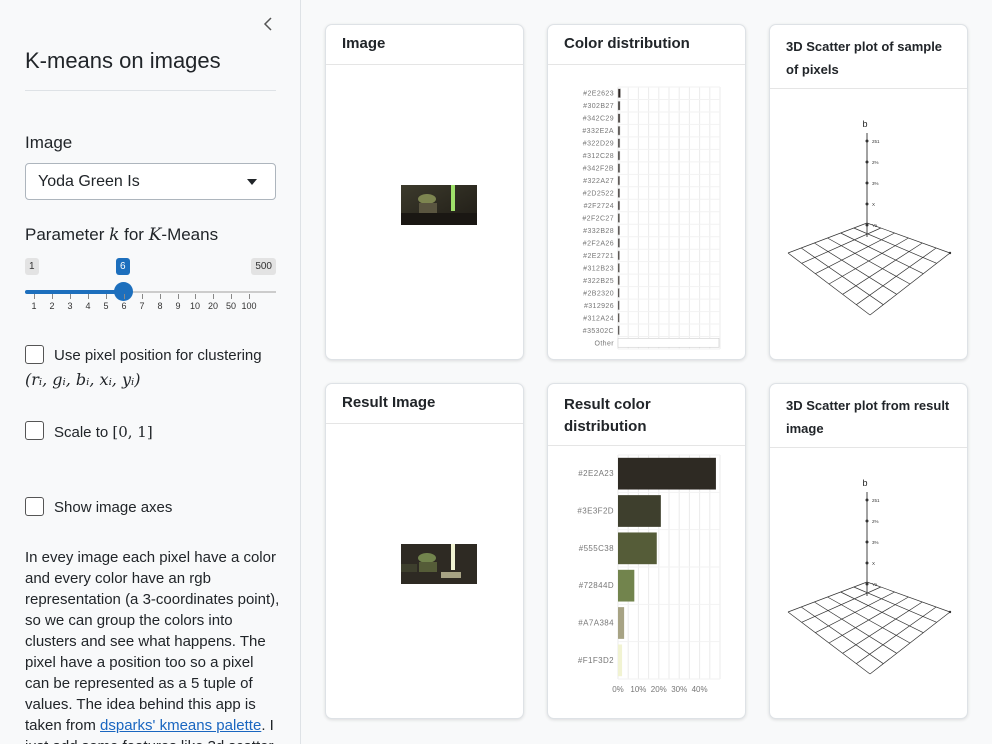  What do you see at coordinates (231, 306) in the screenshot?
I see `slider-tick-label: 50` at bounding box center [231, 306].